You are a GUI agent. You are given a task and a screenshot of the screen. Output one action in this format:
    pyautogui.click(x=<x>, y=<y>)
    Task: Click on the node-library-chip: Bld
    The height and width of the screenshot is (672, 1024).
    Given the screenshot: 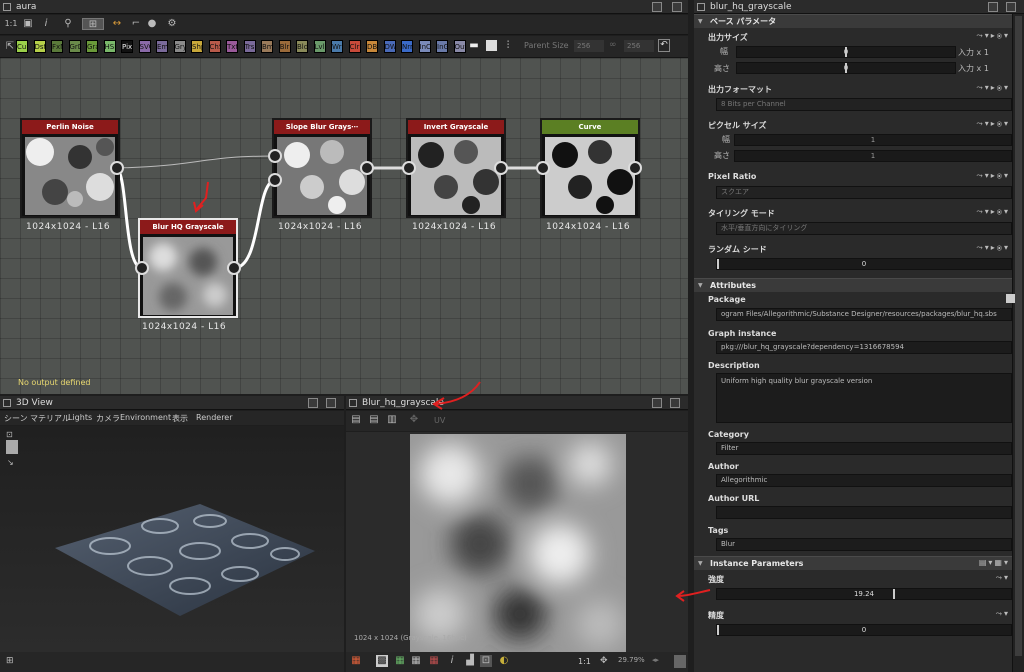 What is the action you would take?
    pyautogui.click(x=302, y=46)
    